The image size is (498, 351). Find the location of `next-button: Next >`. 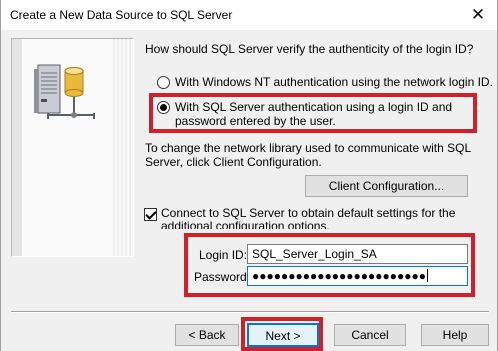

next-button: Next > is located at coordinates (283, 335).